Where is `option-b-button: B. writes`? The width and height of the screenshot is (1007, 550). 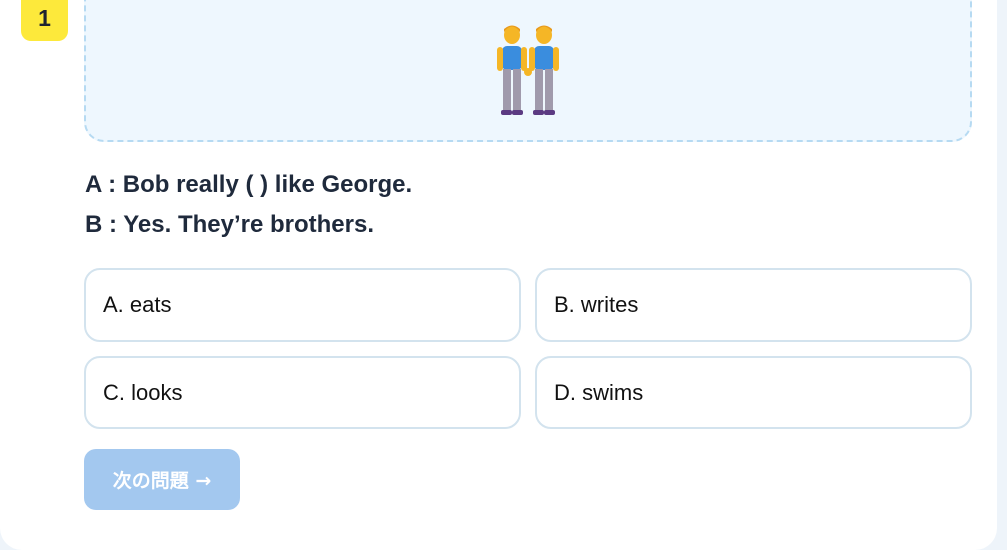 option-b-button: B. writes is located at coordinates (753, 305).